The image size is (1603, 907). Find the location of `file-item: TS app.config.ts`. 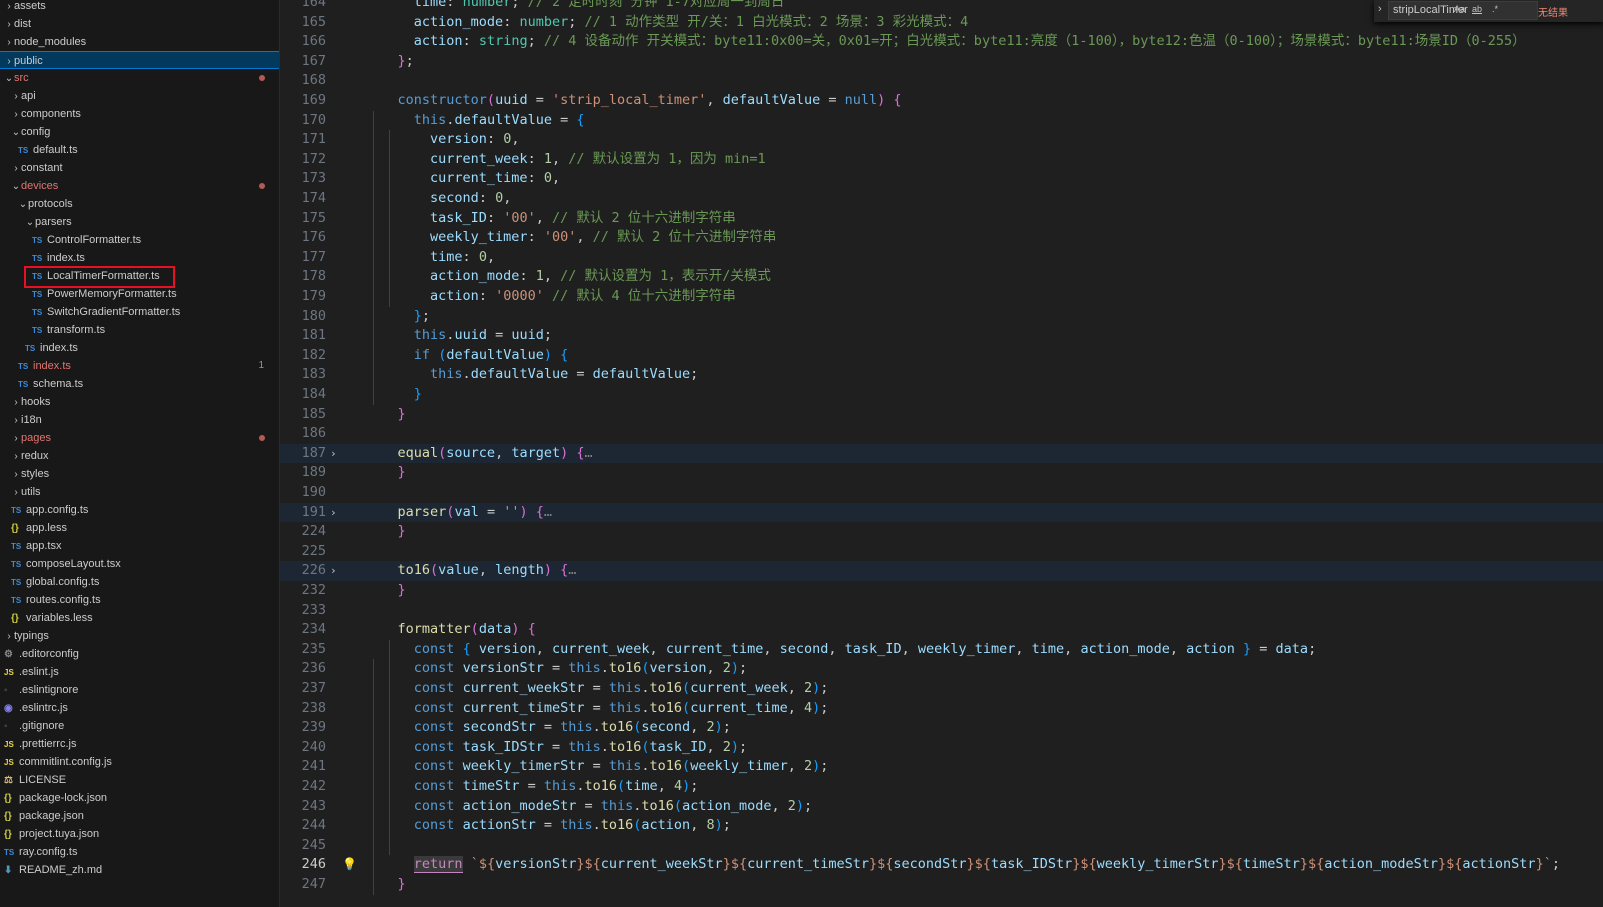

file-item: TS app.config.ts is located at coordinates (139, 510).